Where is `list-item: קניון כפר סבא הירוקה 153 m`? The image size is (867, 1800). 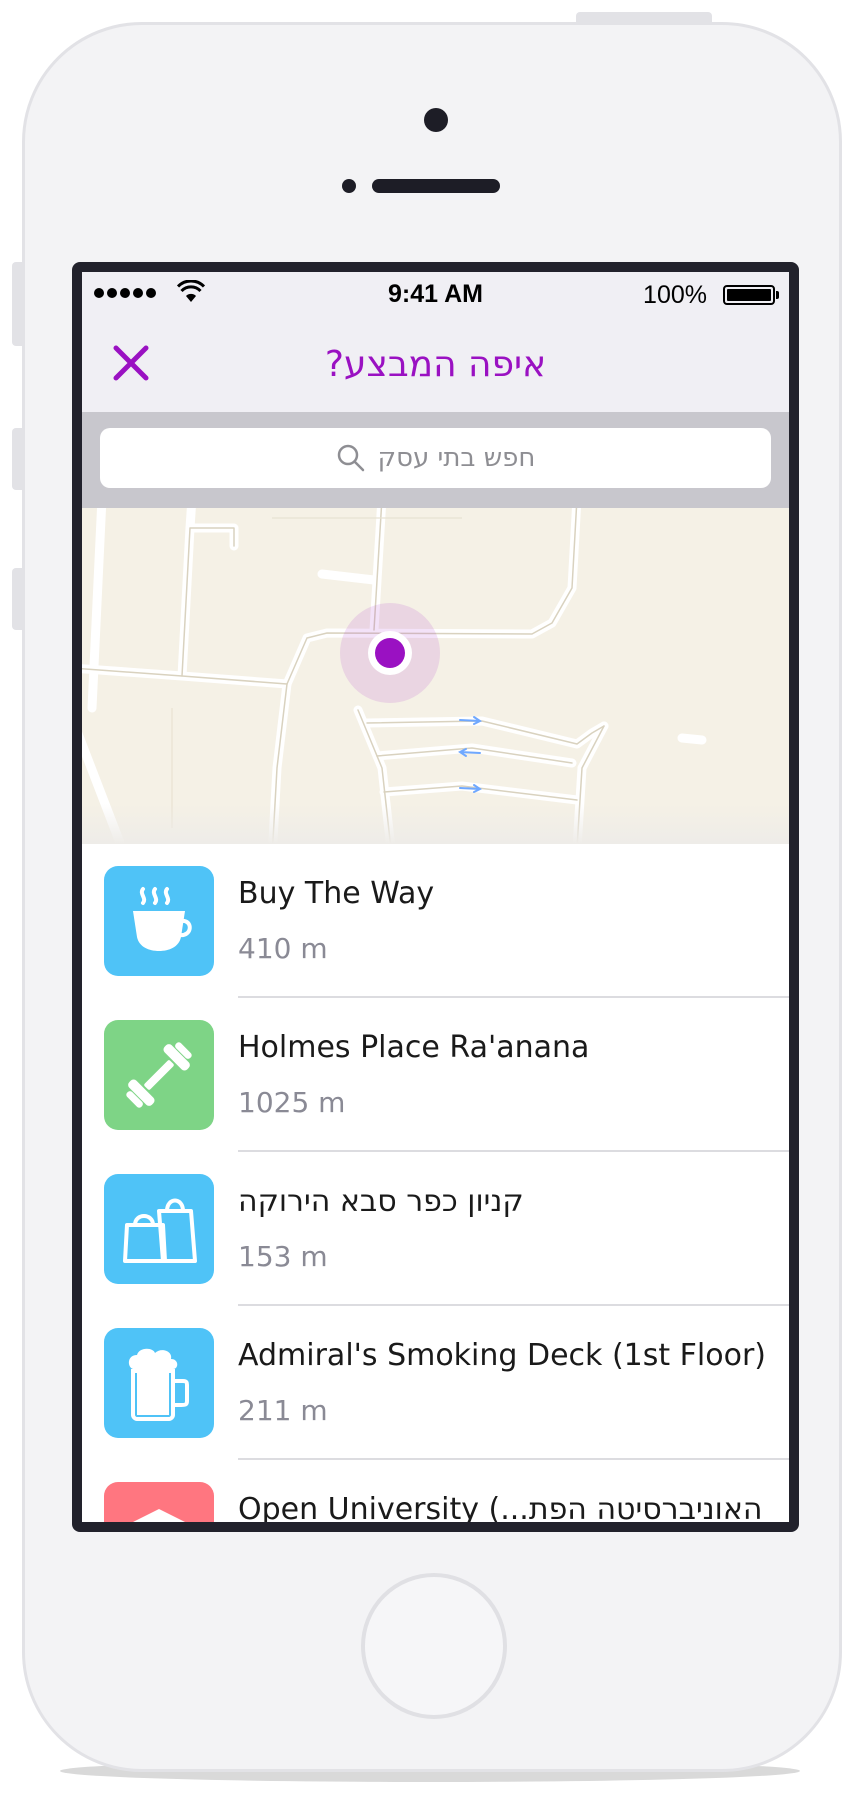 list-item: קניון כפר סבא הירוקה 153 m is located at coordinates (435, 1229).